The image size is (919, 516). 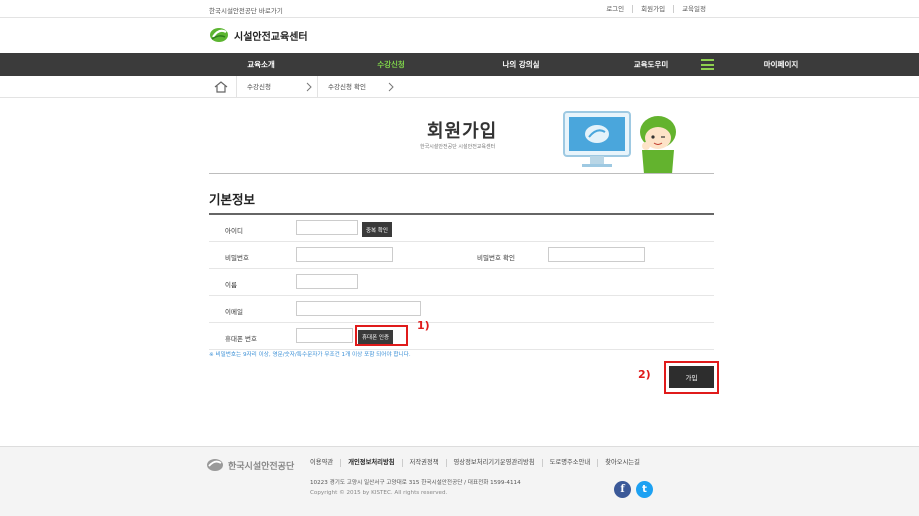 I want to click on menu-icon, so click(x=707, y=64).